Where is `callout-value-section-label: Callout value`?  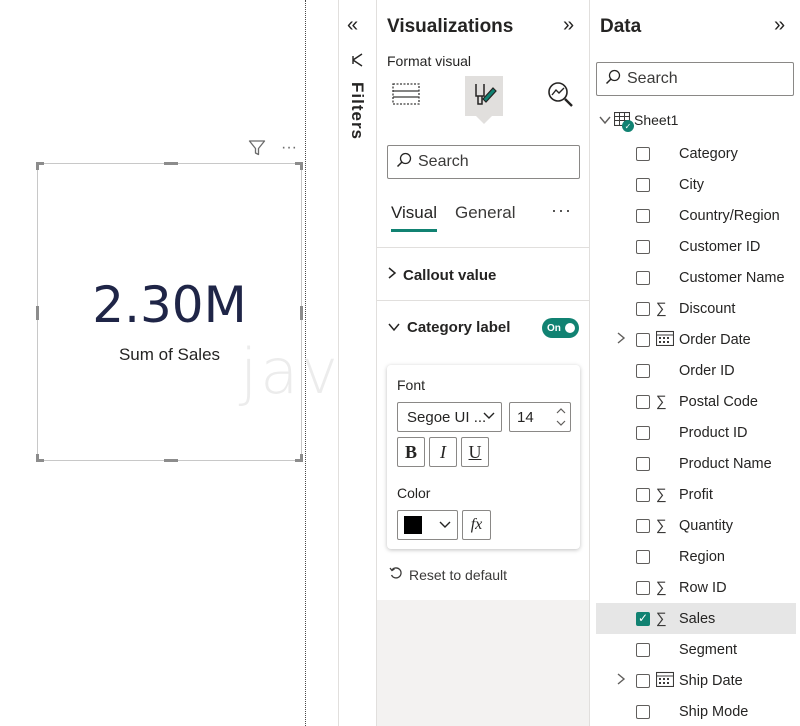
callout-value-section-label: Callout value is located at coordinates (450, 275).